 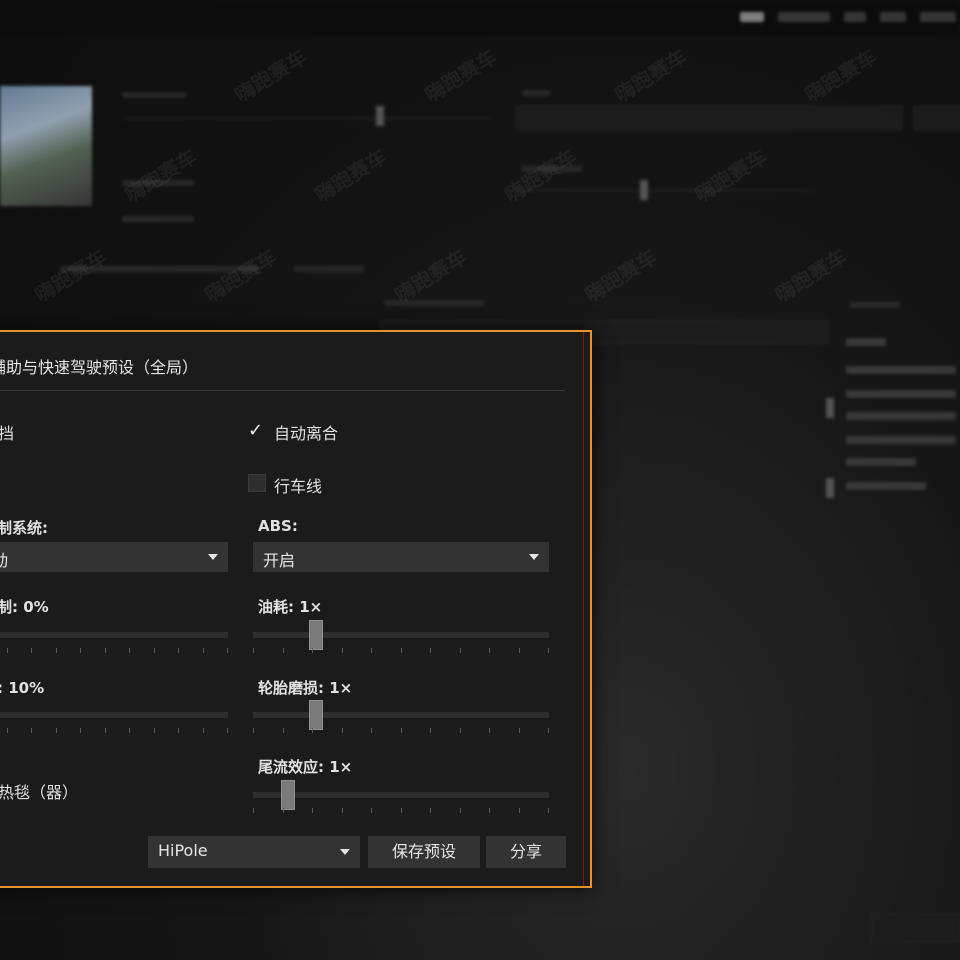 What do you see at coordinates (401, 635) in the screenshot?
I see `fuel-slider-track` at bounding box center [401, 635].